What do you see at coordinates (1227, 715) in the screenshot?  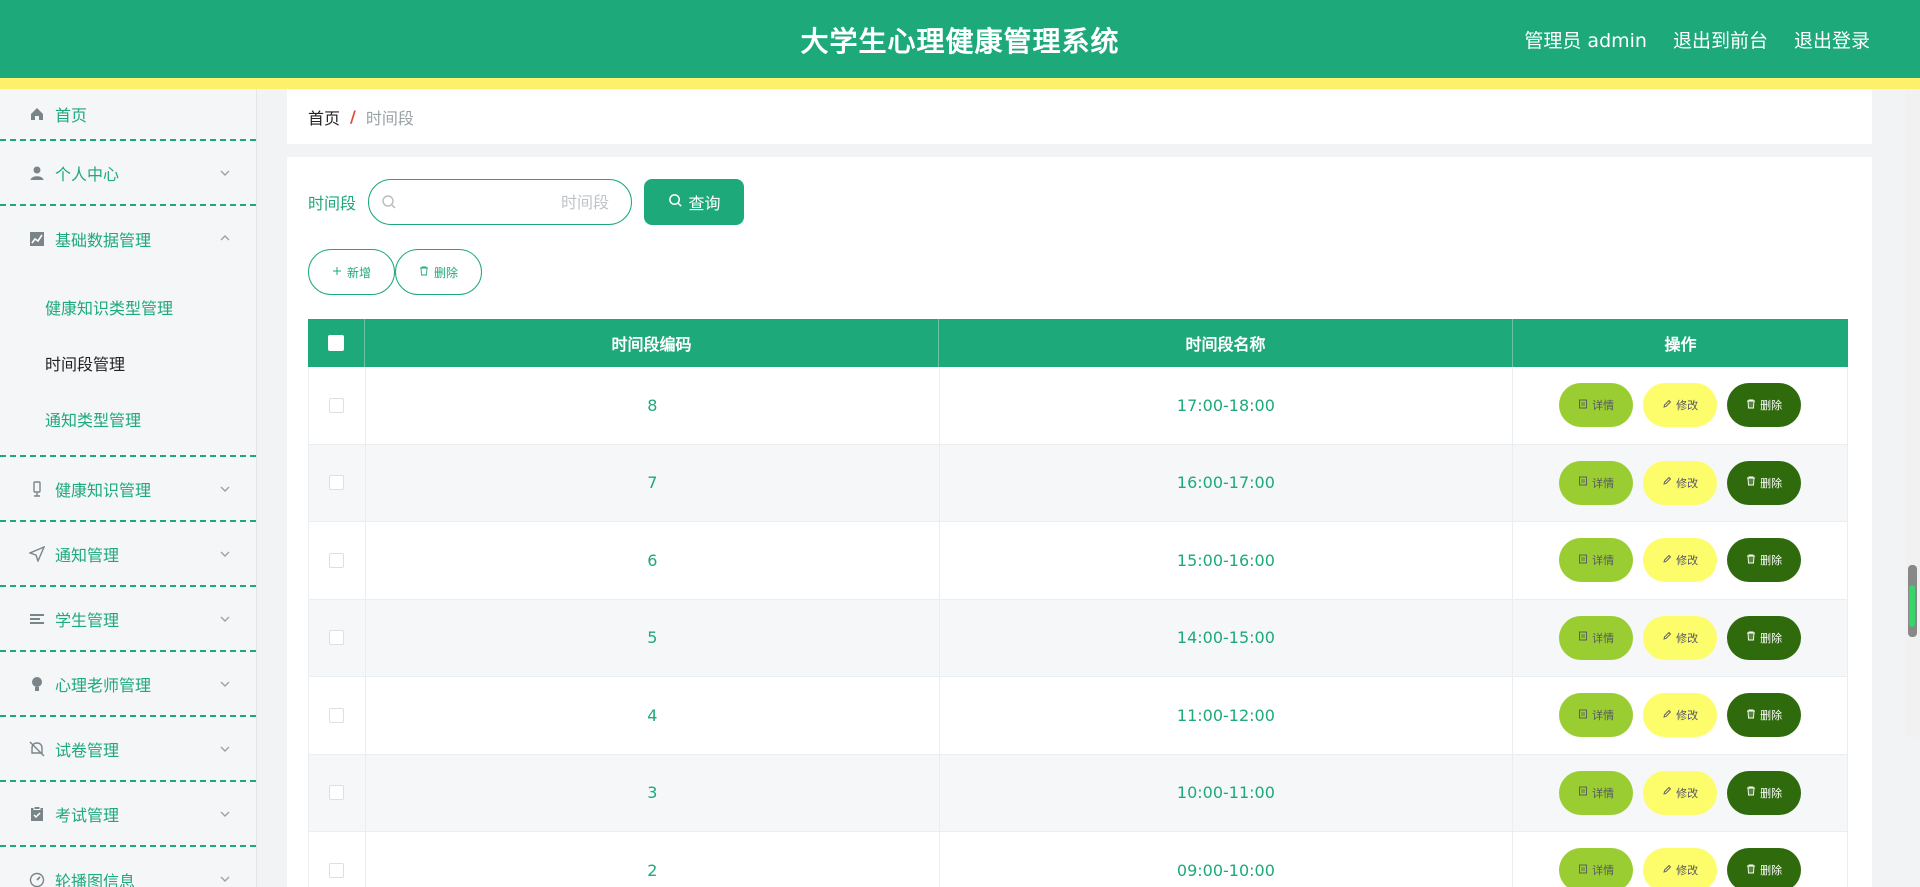 I see `cell-name: 11:00-12:00` at bounding box center [1227, 715].